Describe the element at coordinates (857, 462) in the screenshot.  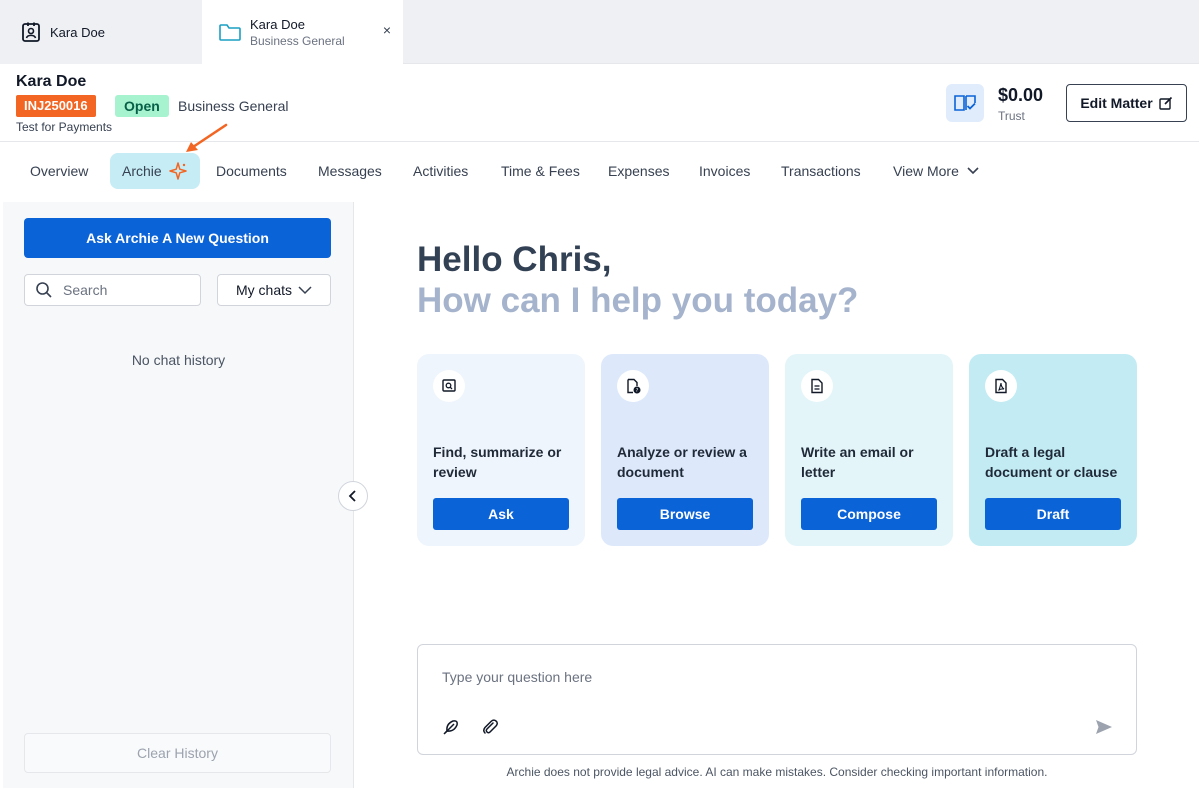
I see `card-text: Write an email or letter` at that location.